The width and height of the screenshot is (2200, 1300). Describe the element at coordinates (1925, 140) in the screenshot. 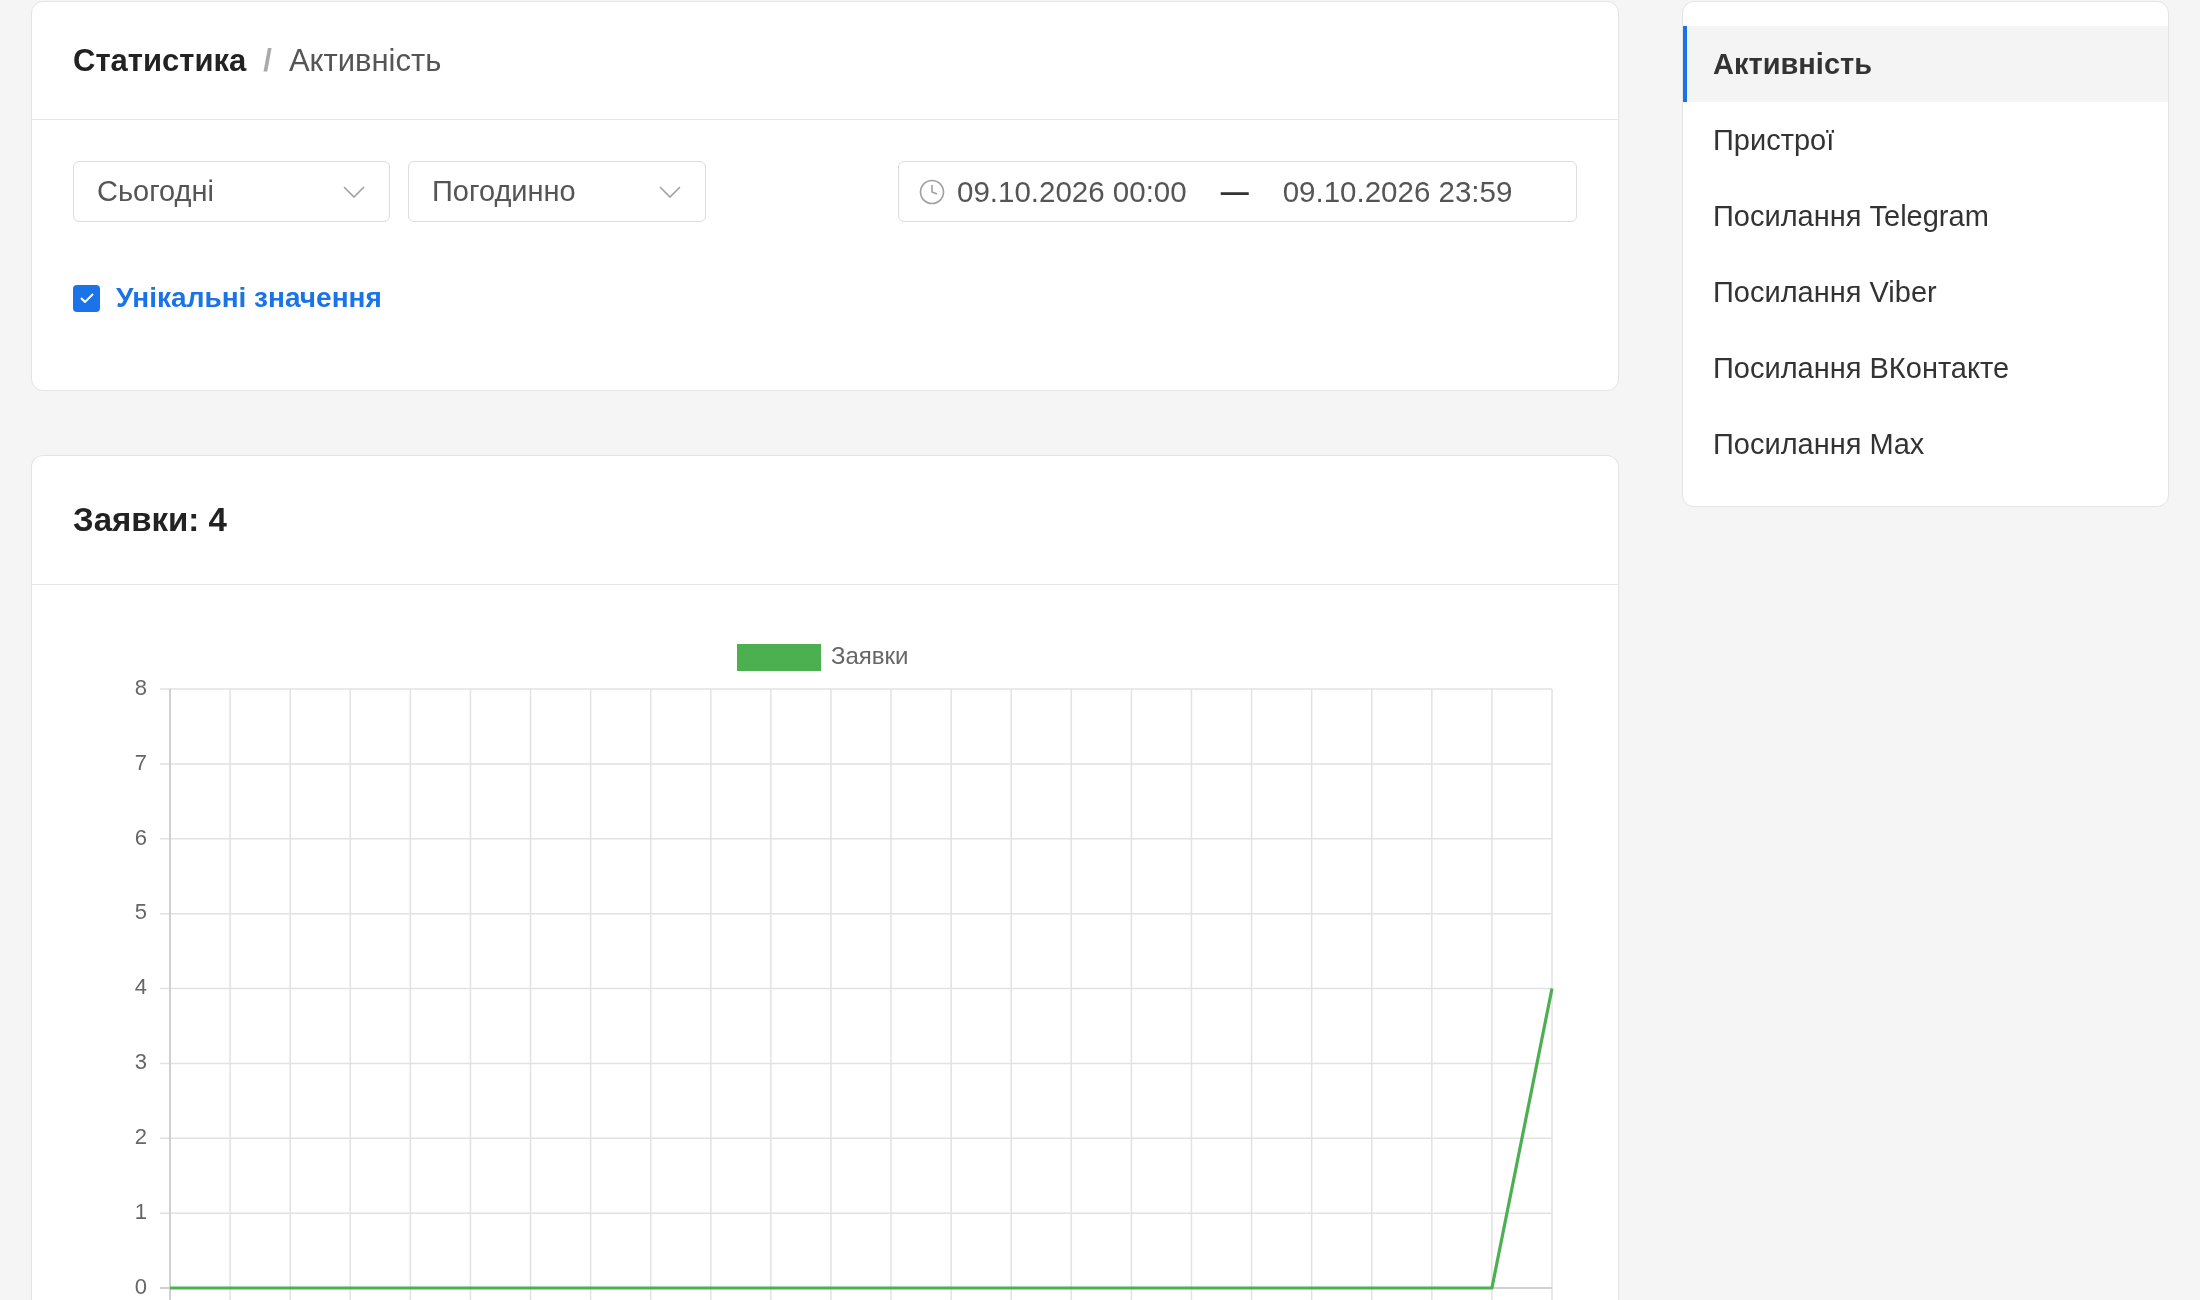

I see `sidebar-item: Пристрої` at that location.